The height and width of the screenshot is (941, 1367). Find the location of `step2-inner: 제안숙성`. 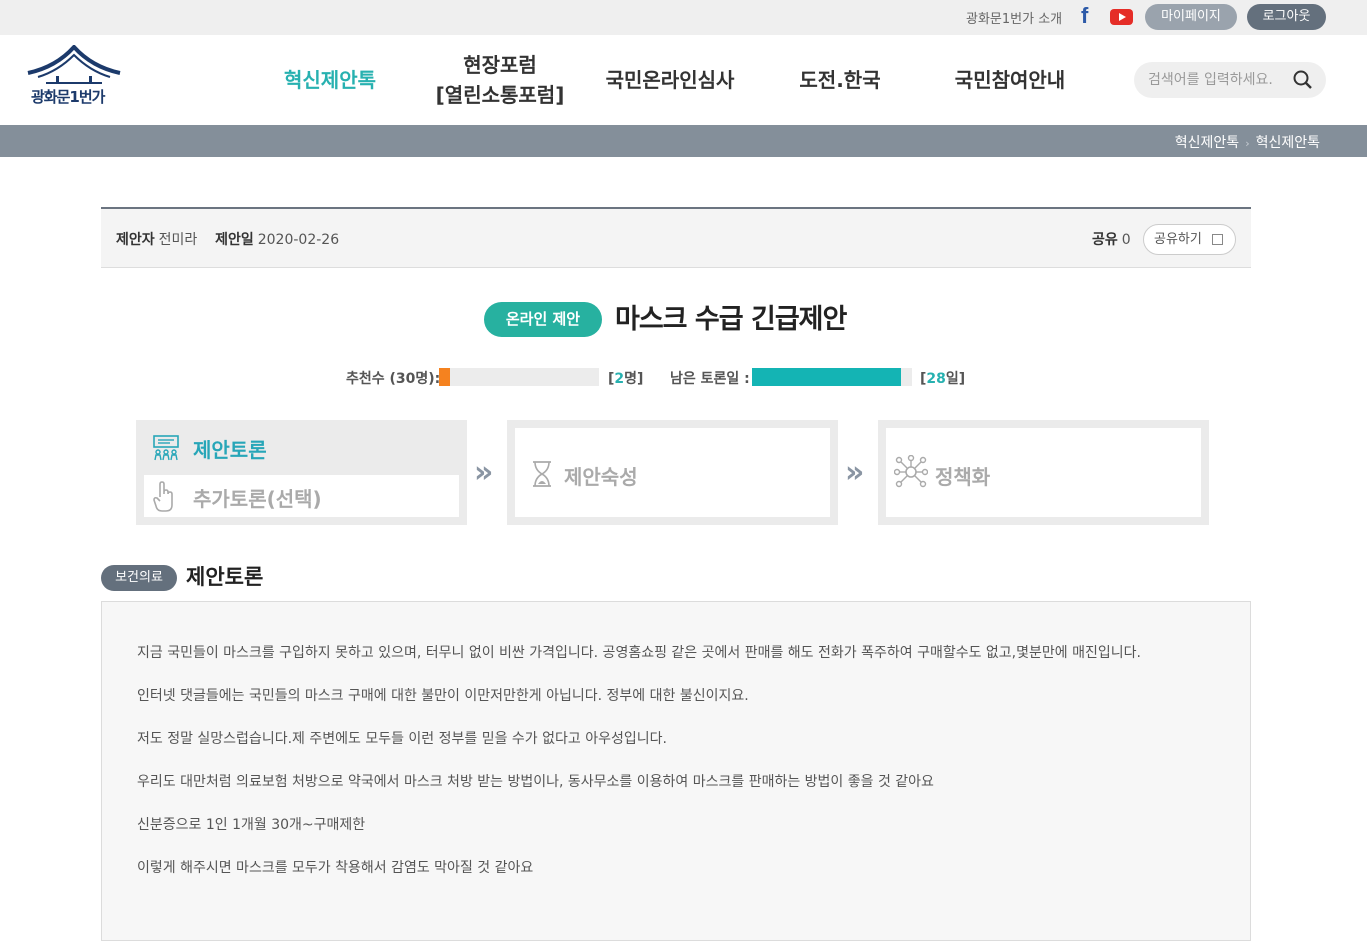

step2-inner: 제안숙성 is located at coordinates (672, 472).